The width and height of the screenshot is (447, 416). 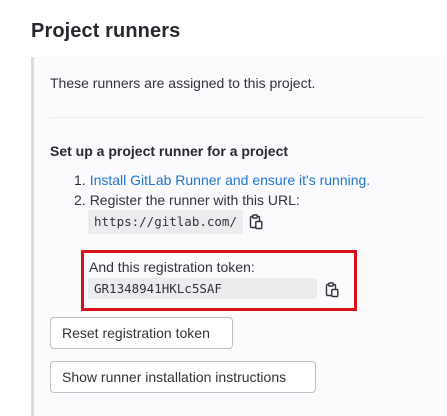 What do you see at coordinates (80, 200) in the screenshot?
I see `step-2-number: 2.` at bounding box center [80, 200].